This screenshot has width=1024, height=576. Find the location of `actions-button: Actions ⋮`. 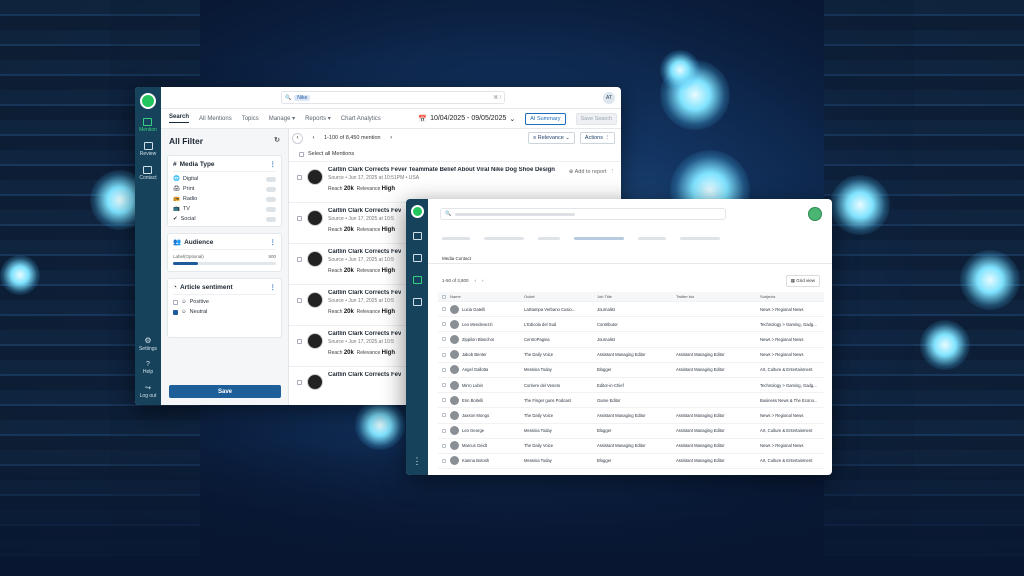

actions-button: Actions ⋮ is located at coordinates (597, 138).